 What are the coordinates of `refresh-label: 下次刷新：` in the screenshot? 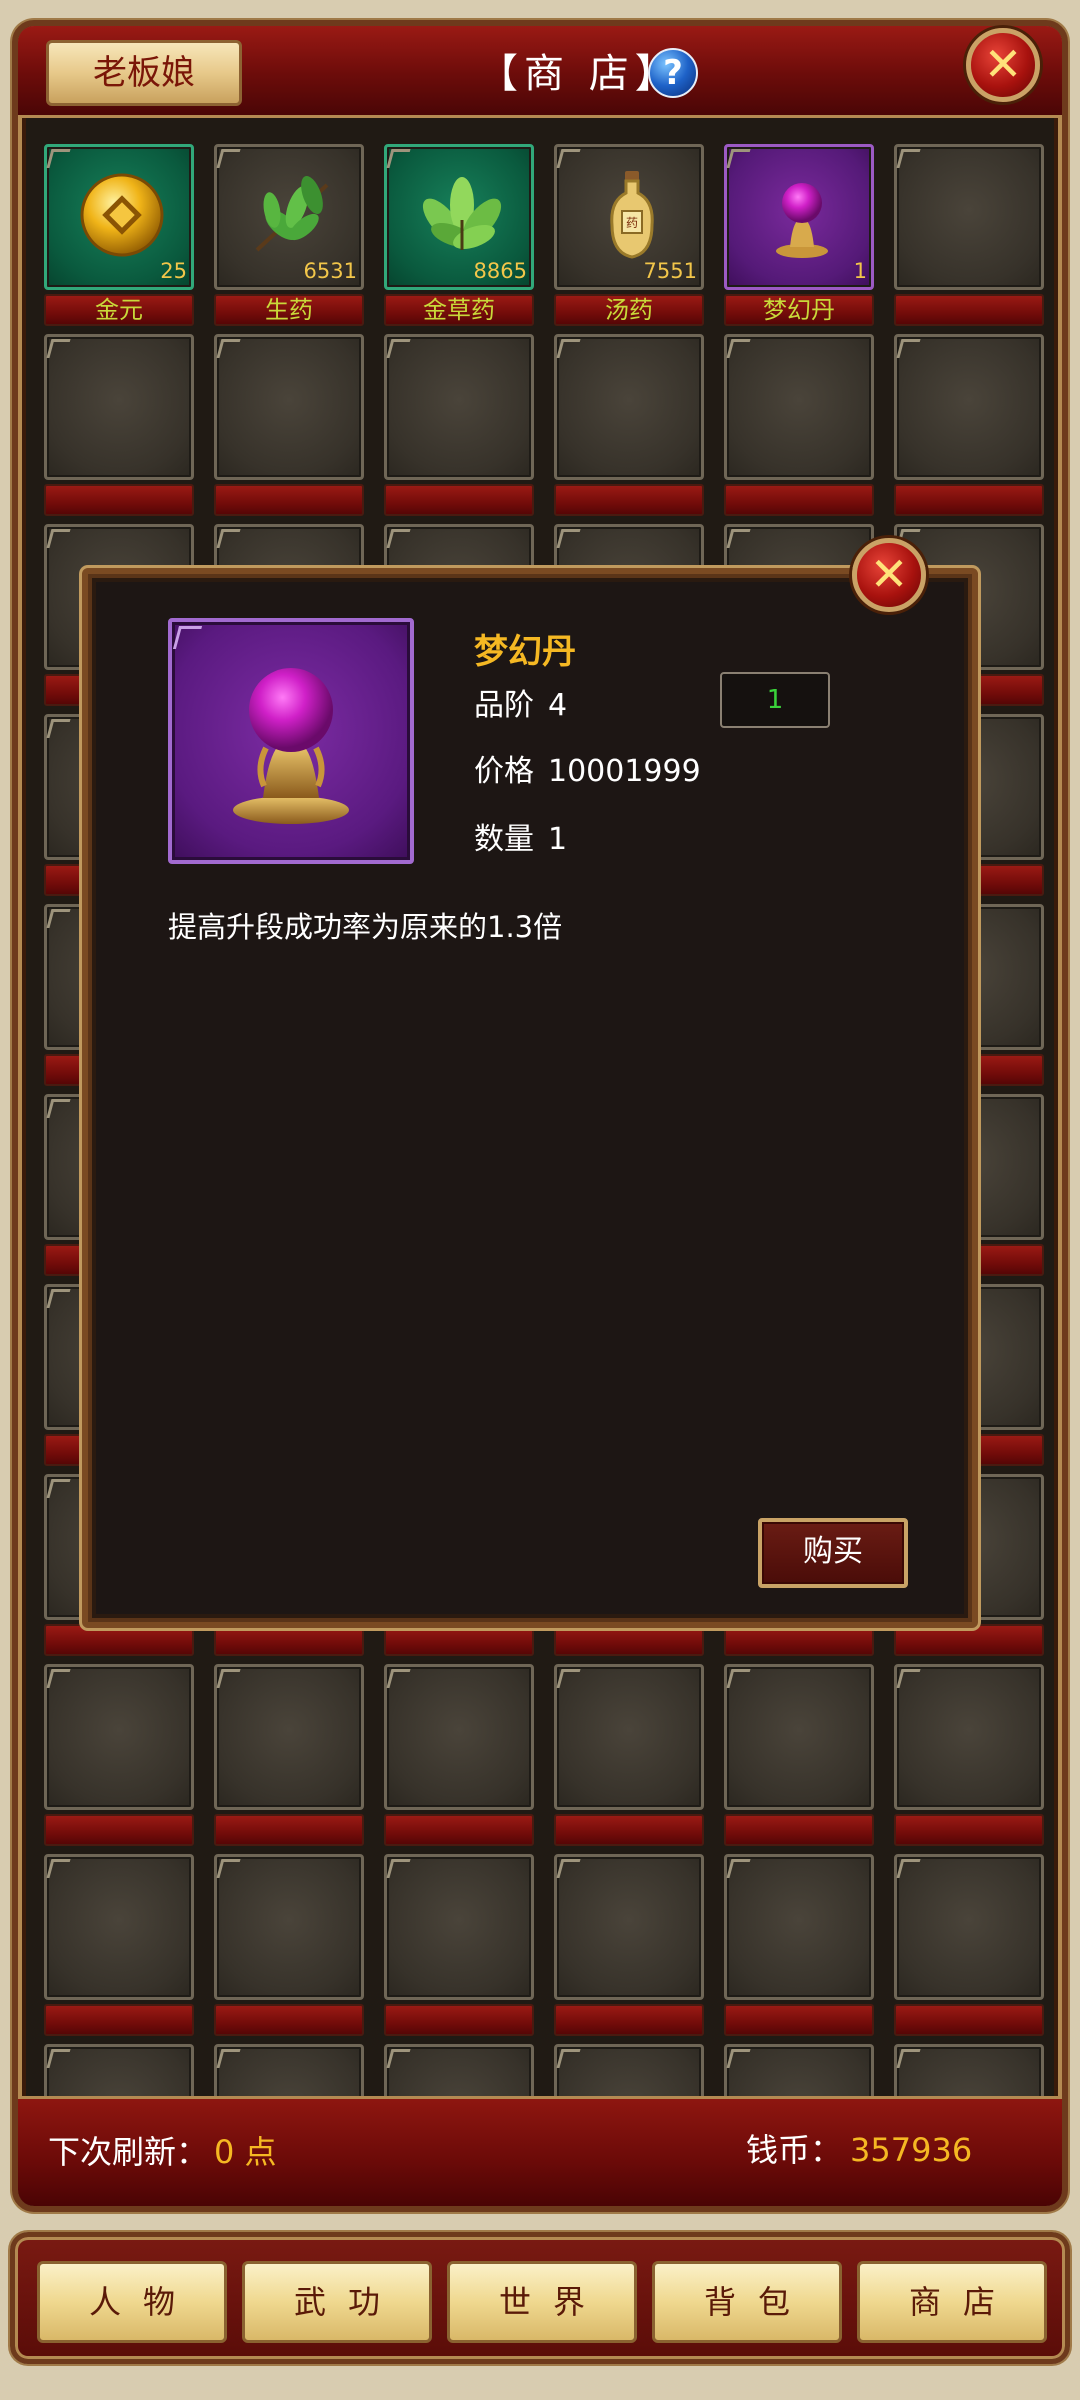 It's located at (128, 2152).